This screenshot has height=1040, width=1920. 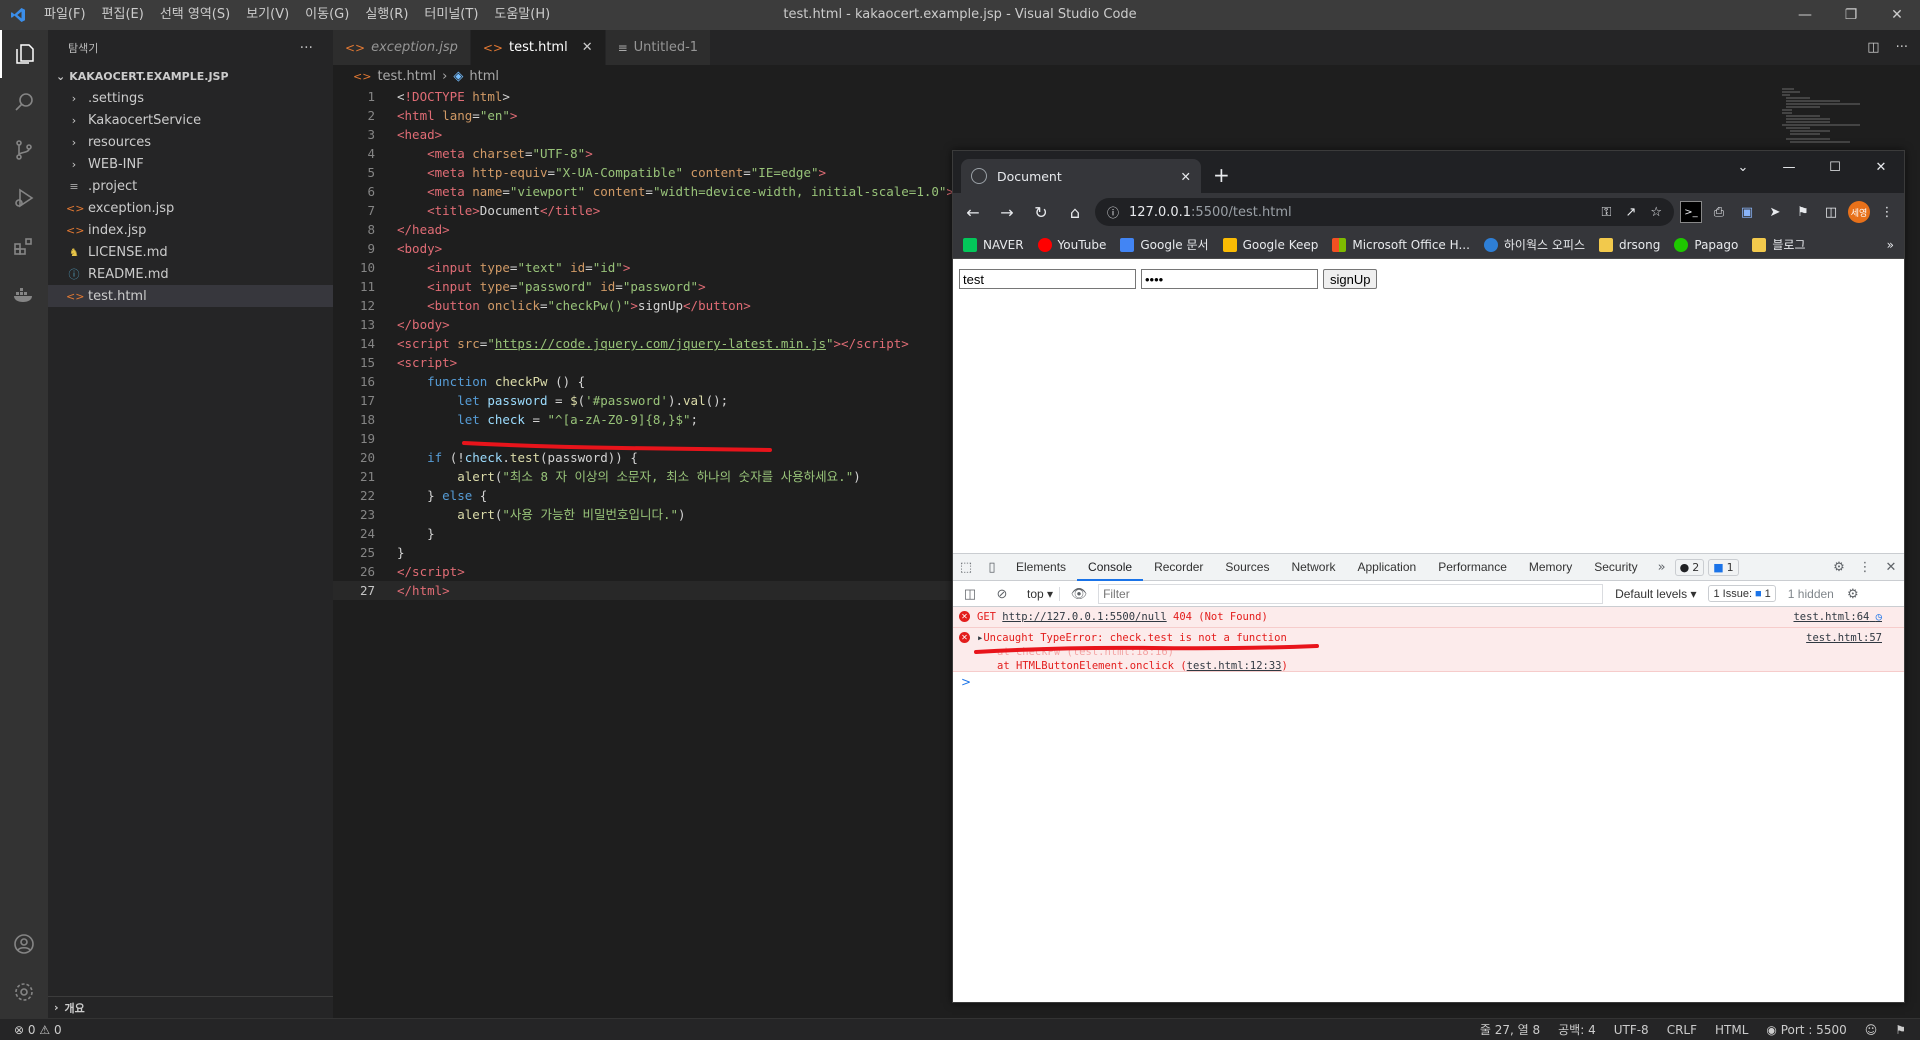 What do you see at coordinates (658, 47) in the screenshot?
I see `tab-untitled-1: ≡ Untitled-1` at bounding box center [658, 47].